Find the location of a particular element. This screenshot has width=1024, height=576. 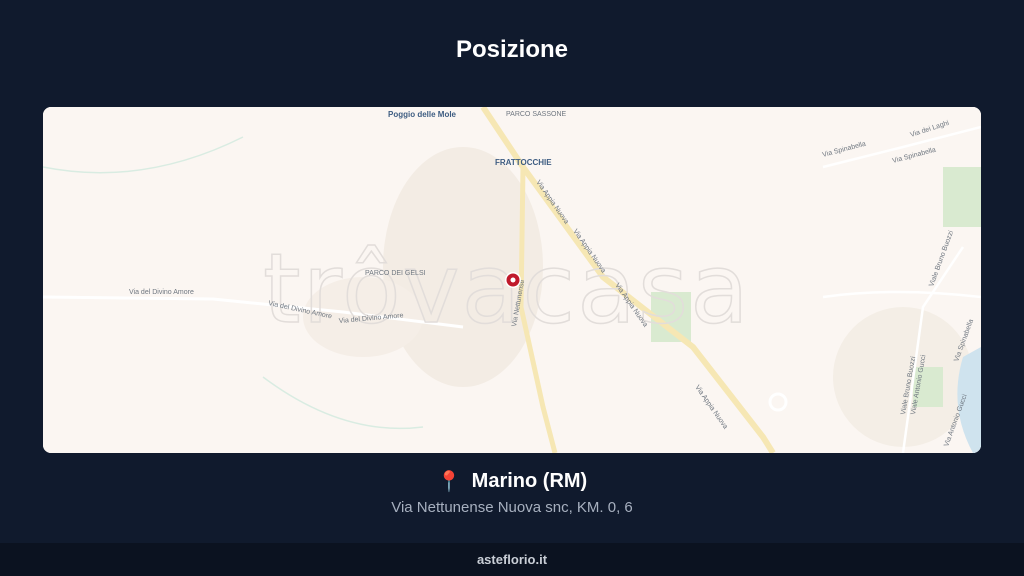

page-title: Posizione is located at coordinates (512, 49).